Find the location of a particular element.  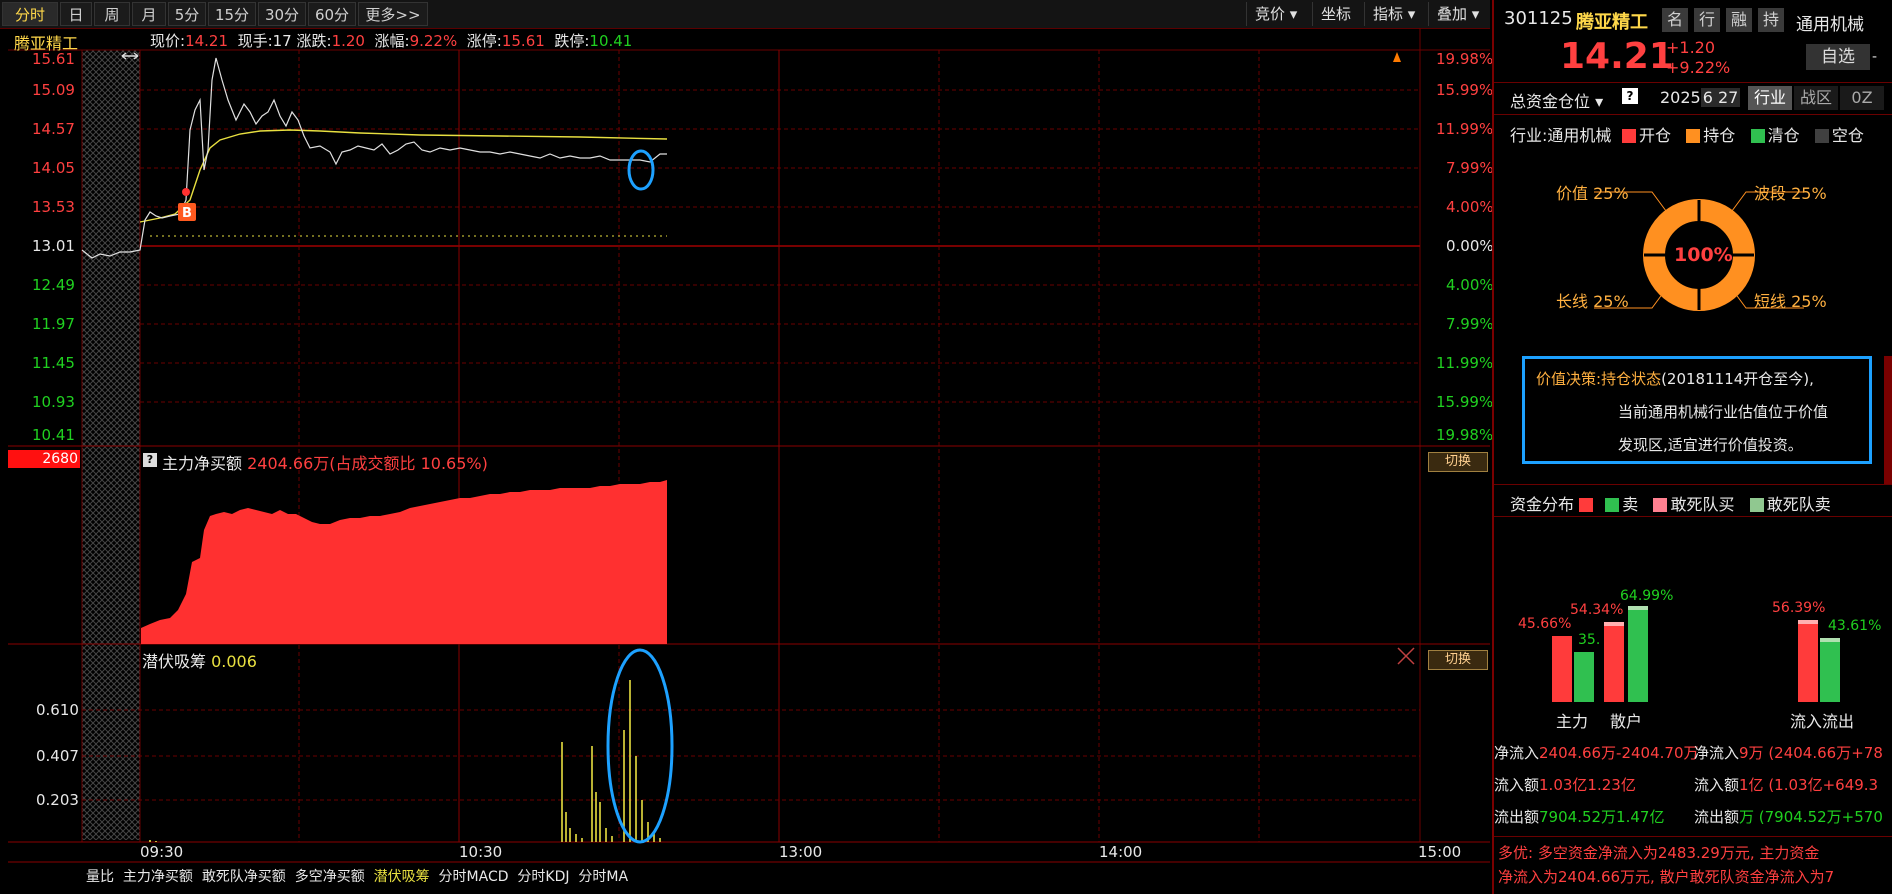

add-watchlist-button: 自选 is located at coordinates (1838, 57).